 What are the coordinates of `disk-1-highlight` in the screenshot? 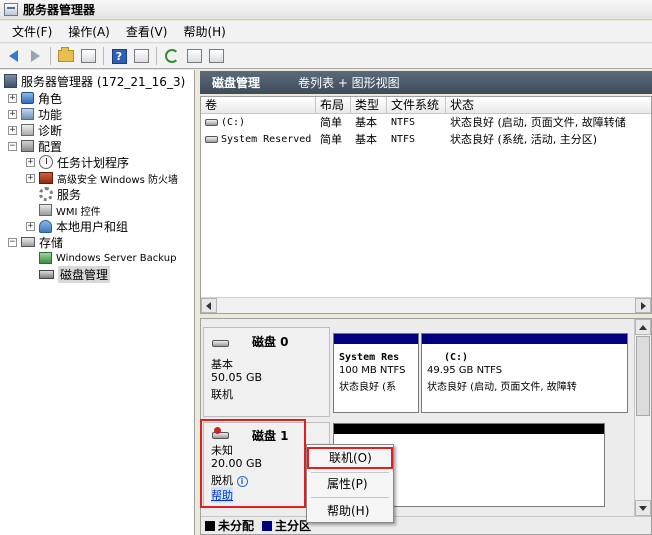 It's located at (253, 463).